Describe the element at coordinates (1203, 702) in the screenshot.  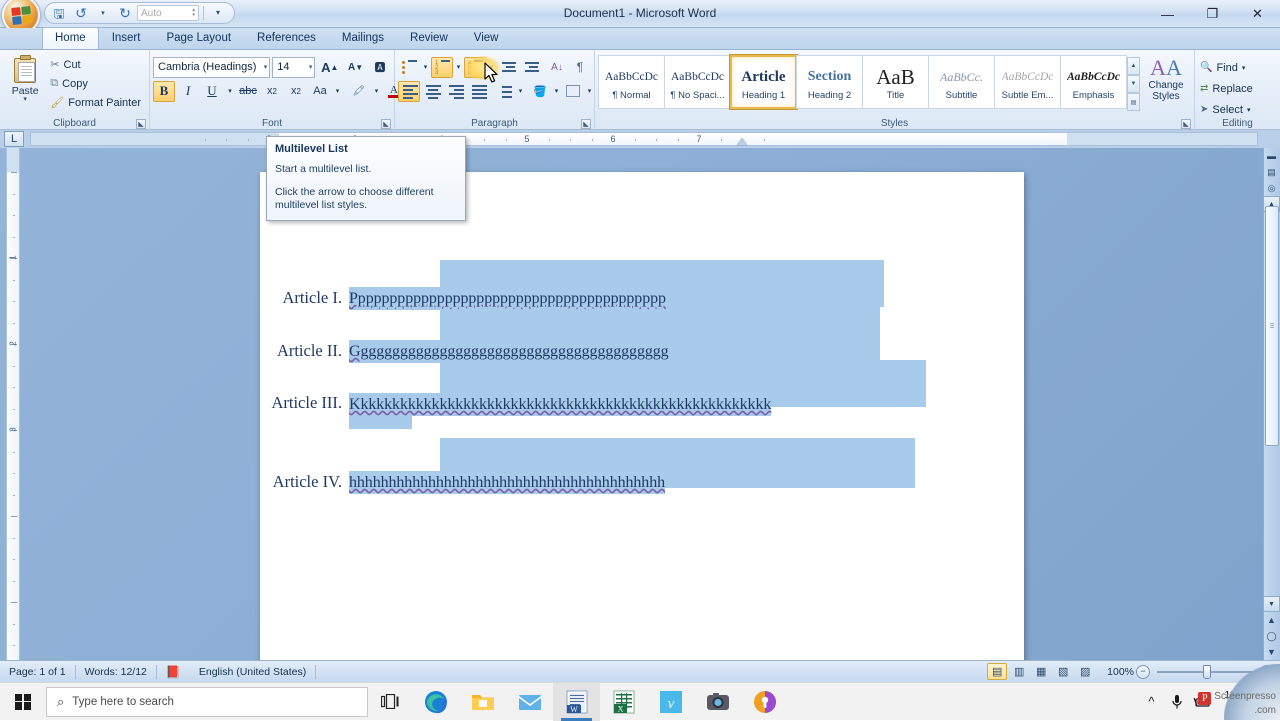
I see `battery-icon` at that location.